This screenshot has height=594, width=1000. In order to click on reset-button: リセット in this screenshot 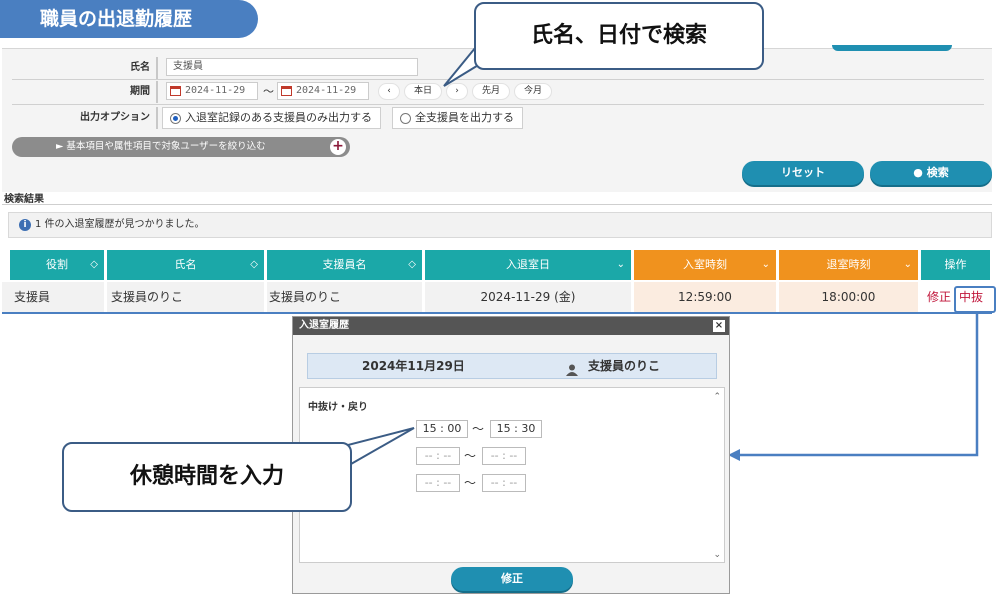, I will do `click(803, 173)`.